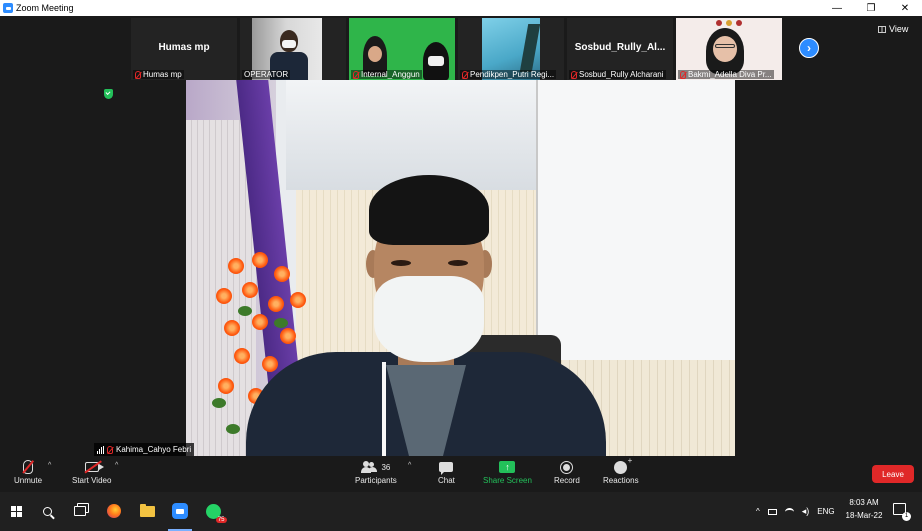 This screenshot has width=922, height=531. I want to click on notification-badge: 1, so click(906, 516).